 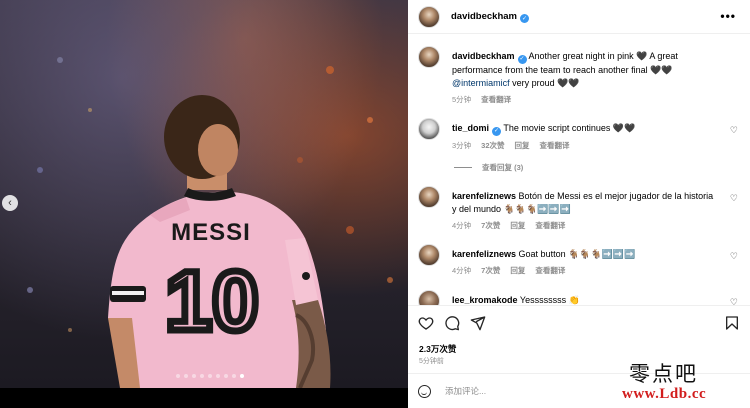 I want to click on caption-time: 5分钟, so click(x=461, y=99).